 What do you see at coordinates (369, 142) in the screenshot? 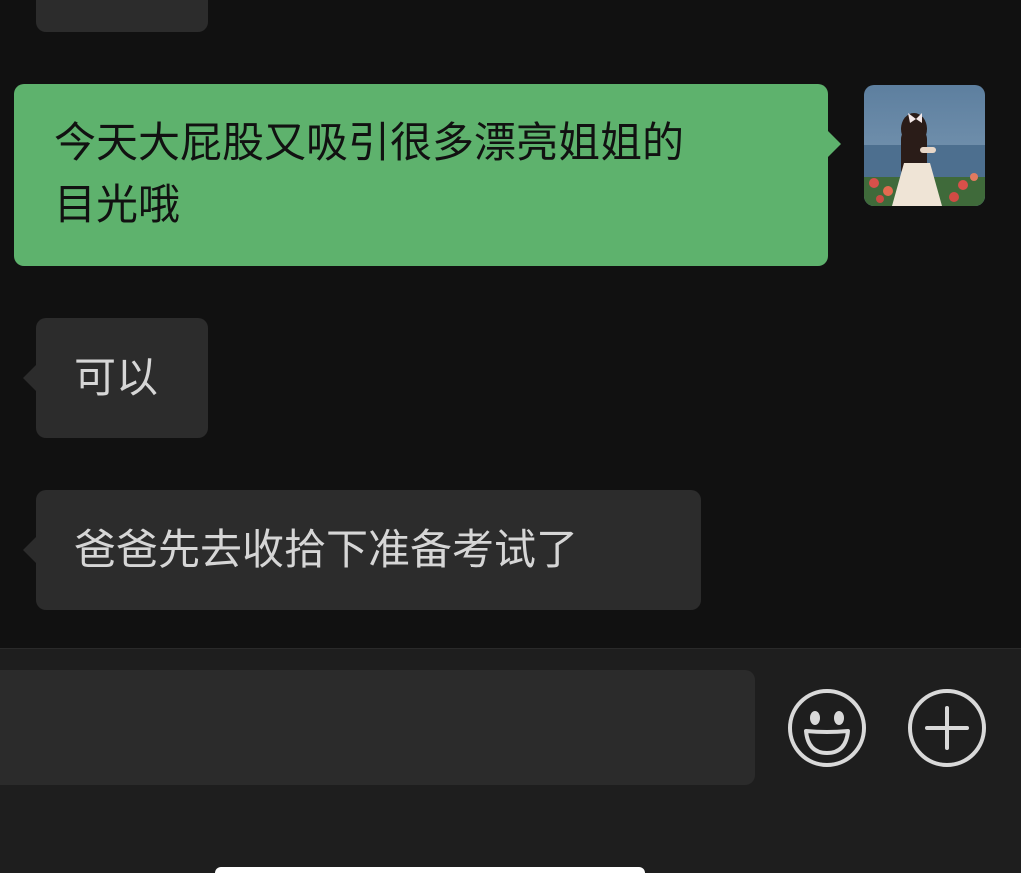
I see `message-text: 今天大屁股又吸引很多漂亮姐姐的` at bounding box center [369, 142].